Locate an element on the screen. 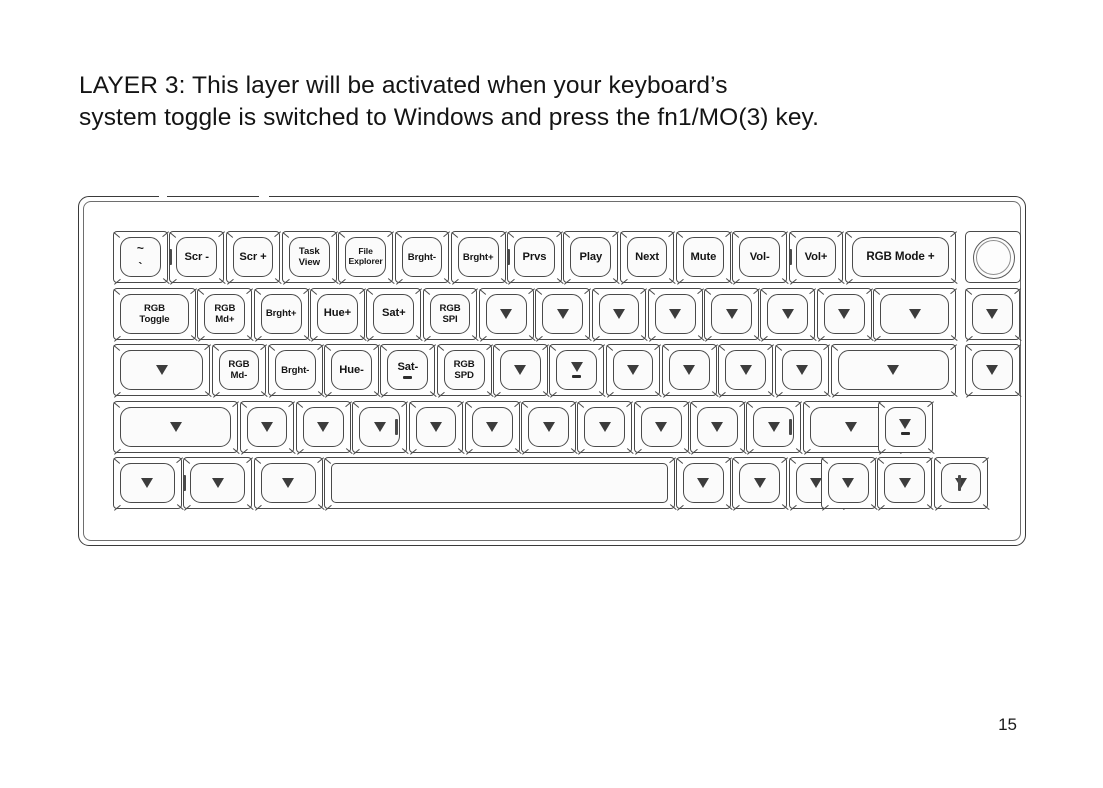 The image size is (1103, 788). key-rgb-toggle: RGB Toggle is located at coordinates (155, 314).